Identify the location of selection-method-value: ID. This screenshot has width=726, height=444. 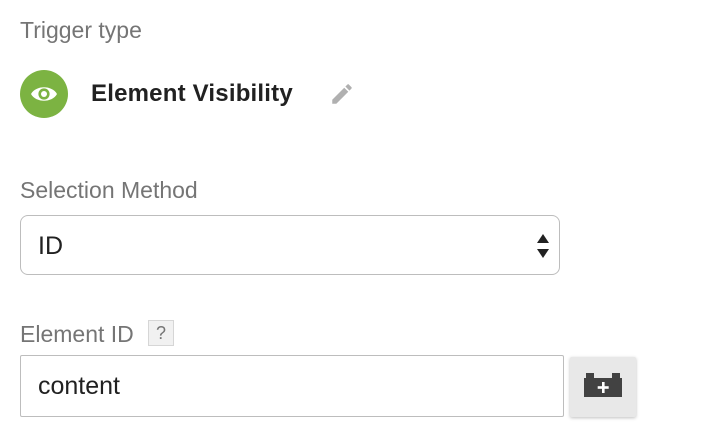
(50, 246).